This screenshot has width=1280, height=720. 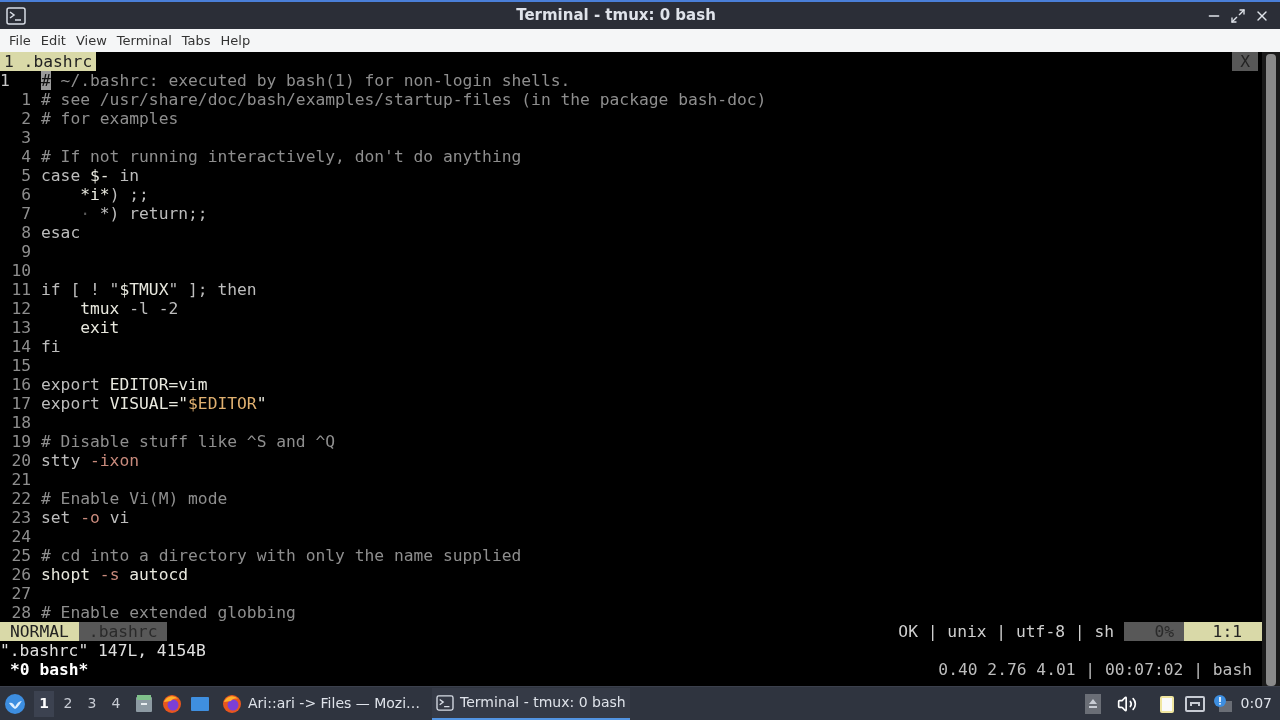 I want to click on code-line: # cd into a directory with only the name supplied, so click(x=281, y=555).